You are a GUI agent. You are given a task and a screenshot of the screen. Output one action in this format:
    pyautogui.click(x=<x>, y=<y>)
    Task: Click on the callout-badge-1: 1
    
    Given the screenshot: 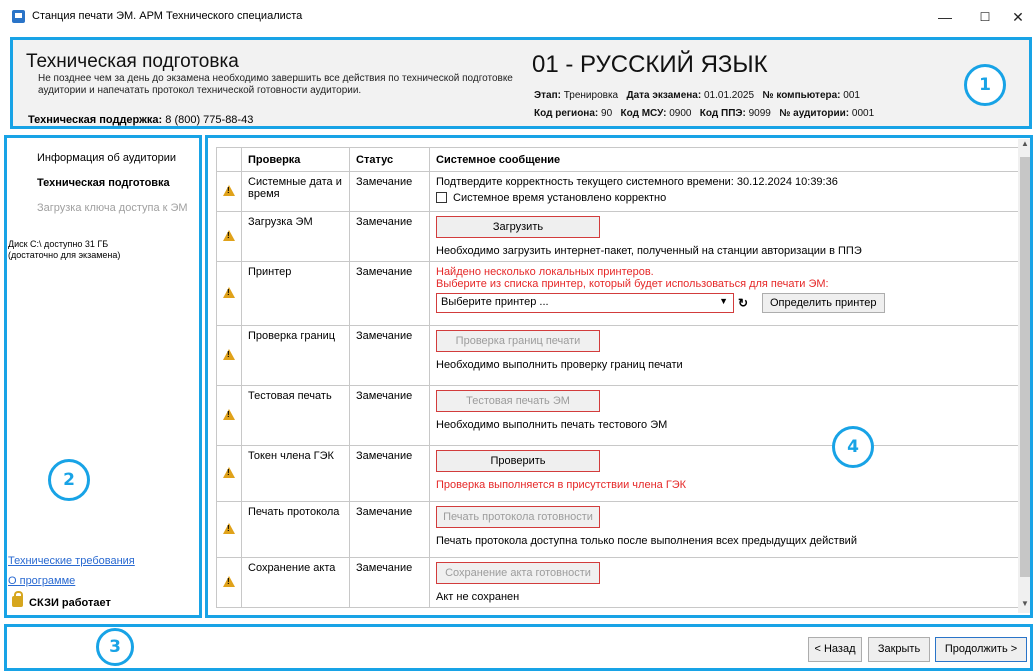 What is the action you would take?
    pyautogui.click(x=985, y=85)
    